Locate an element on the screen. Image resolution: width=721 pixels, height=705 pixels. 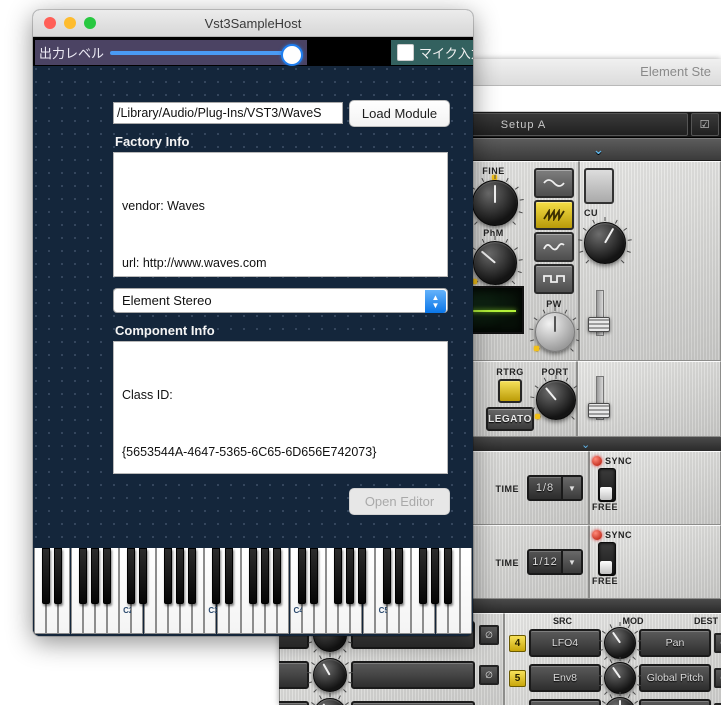
lfo4-time-label: TIME is located at coordinates (507, 563).